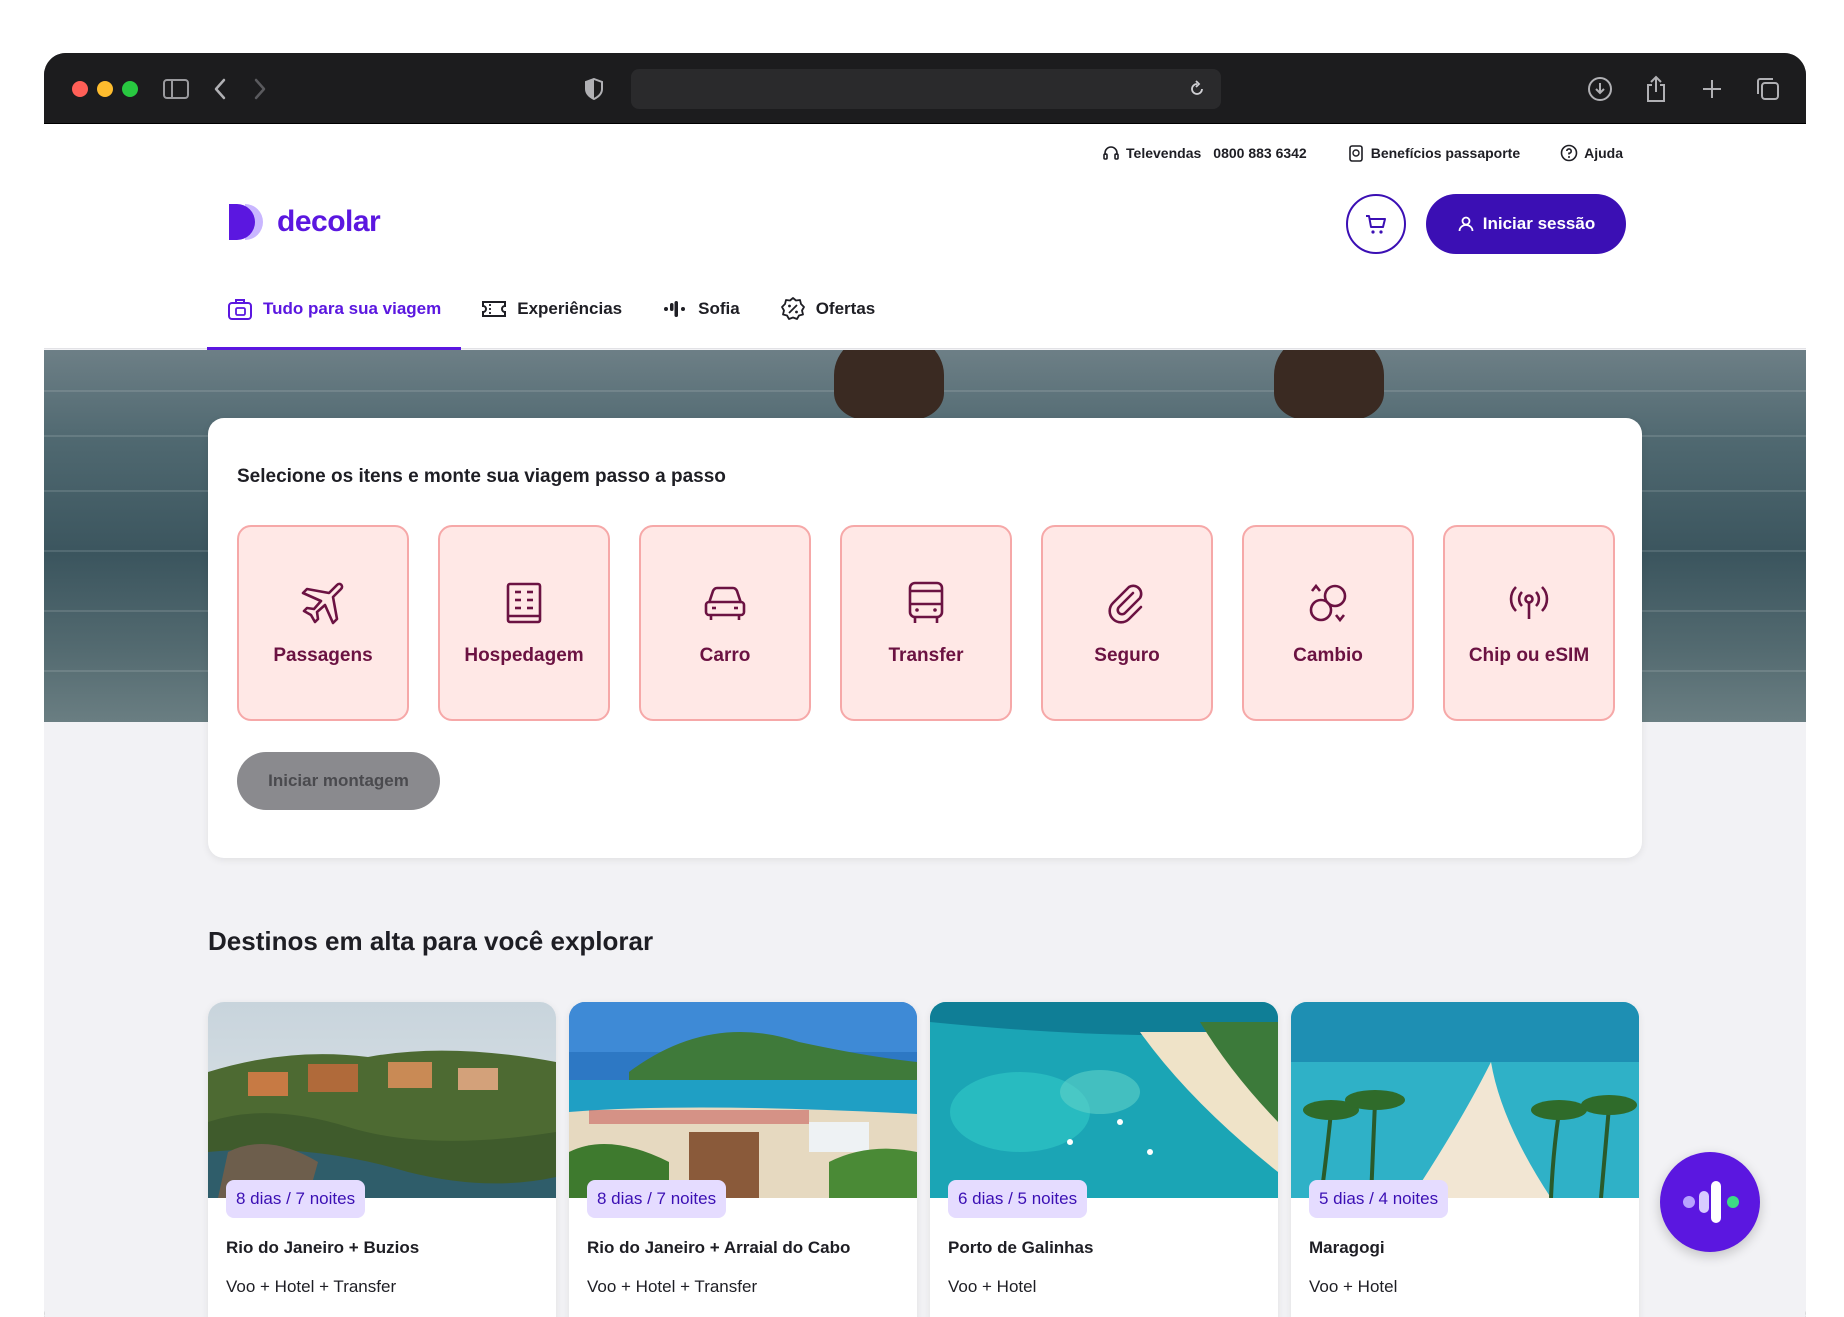 The width and height of the screenshot is (1844, 1317). What do you see at coordinates (1603, 153) in the screenshot?
I see `ajuda-label: Ajuda` at bounding box center [1603, 153].